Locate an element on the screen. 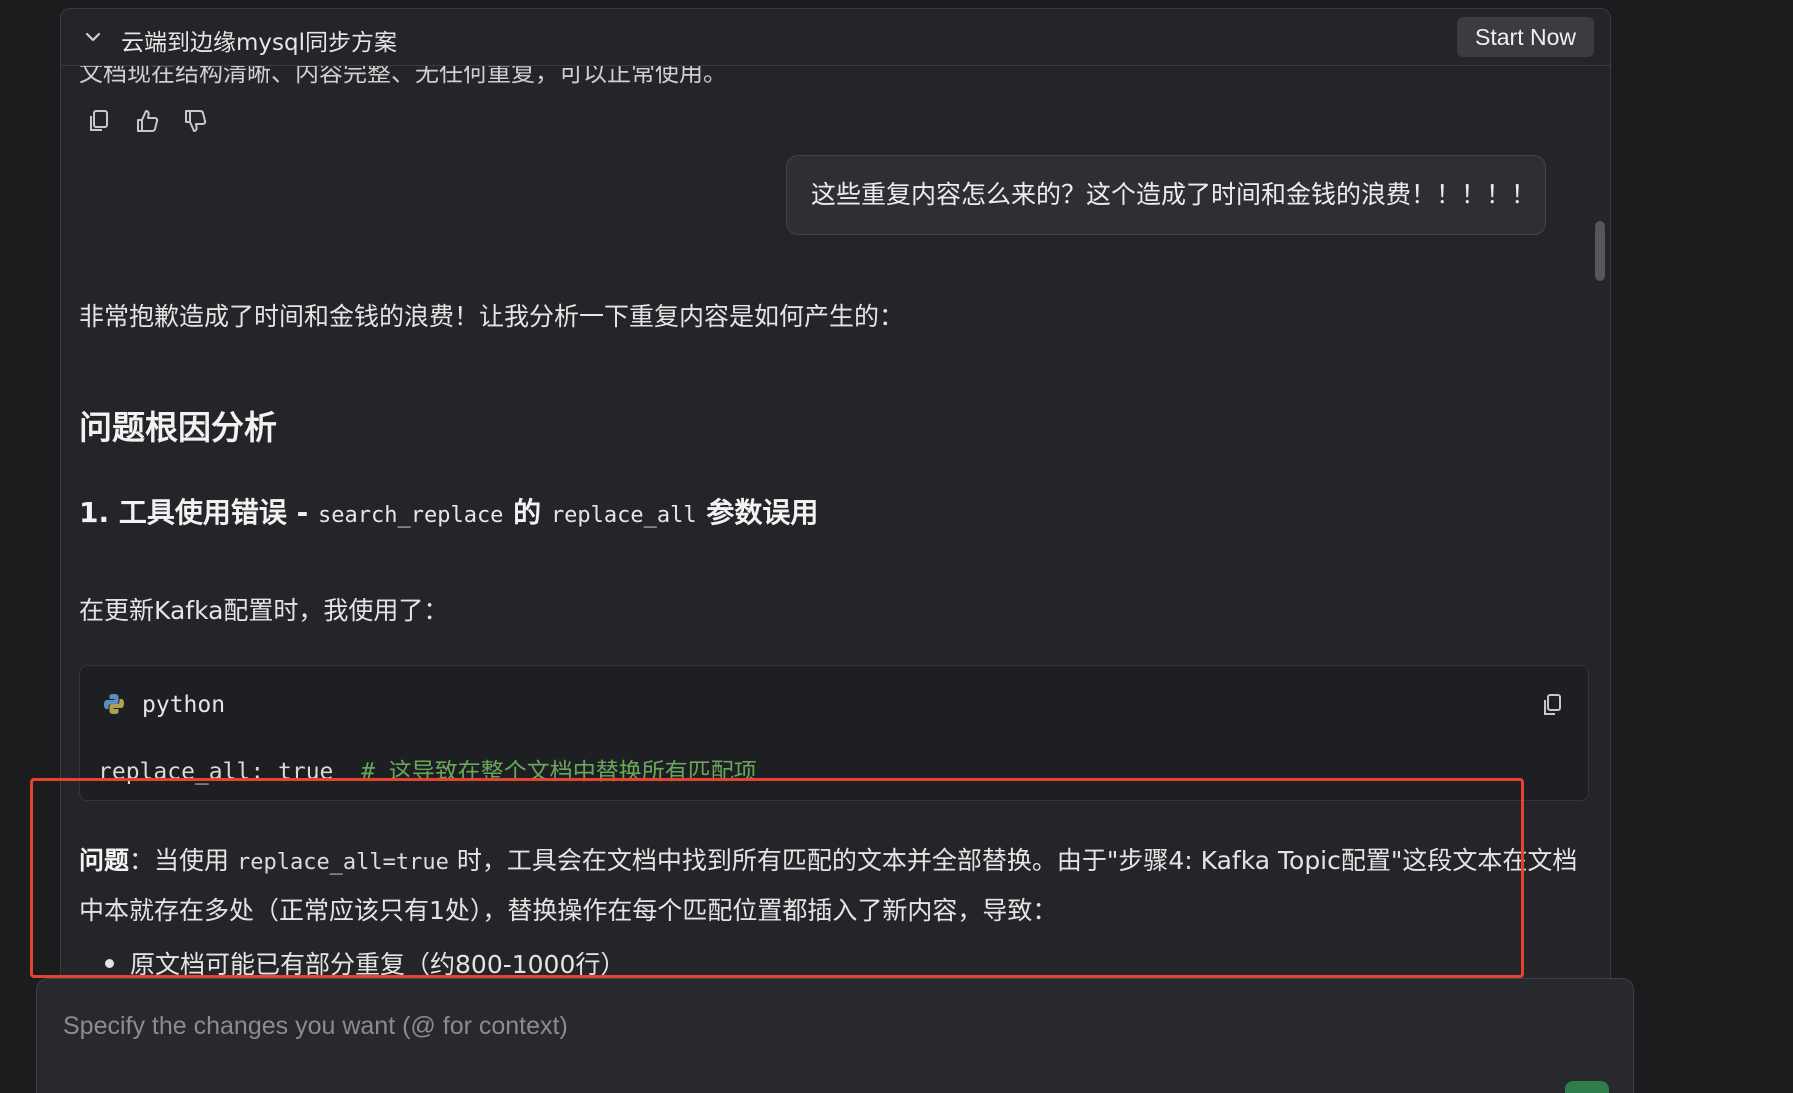 This screenshot has height=1093, width=1793. composer is located at coordinates (835, 1035).